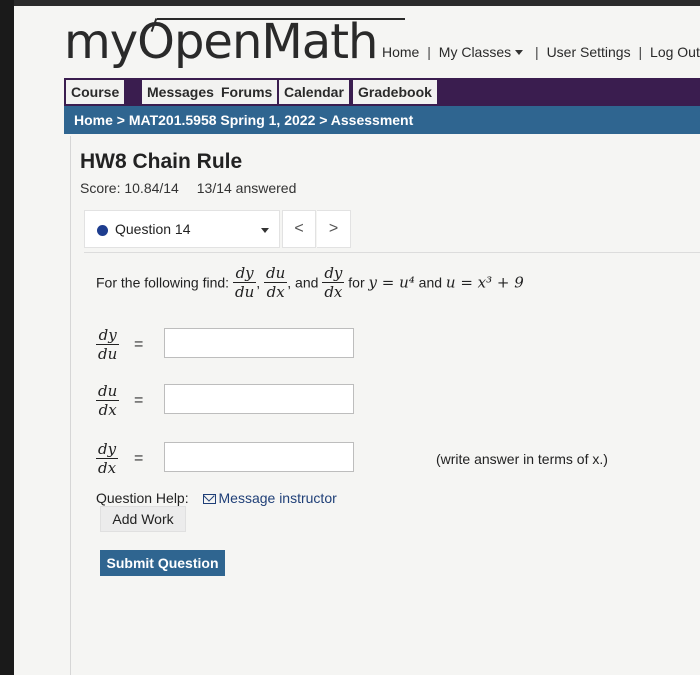 The width and height of the screenshot is (700, 675). I want to click on answer-input-dy-dx, so click(259, 457).